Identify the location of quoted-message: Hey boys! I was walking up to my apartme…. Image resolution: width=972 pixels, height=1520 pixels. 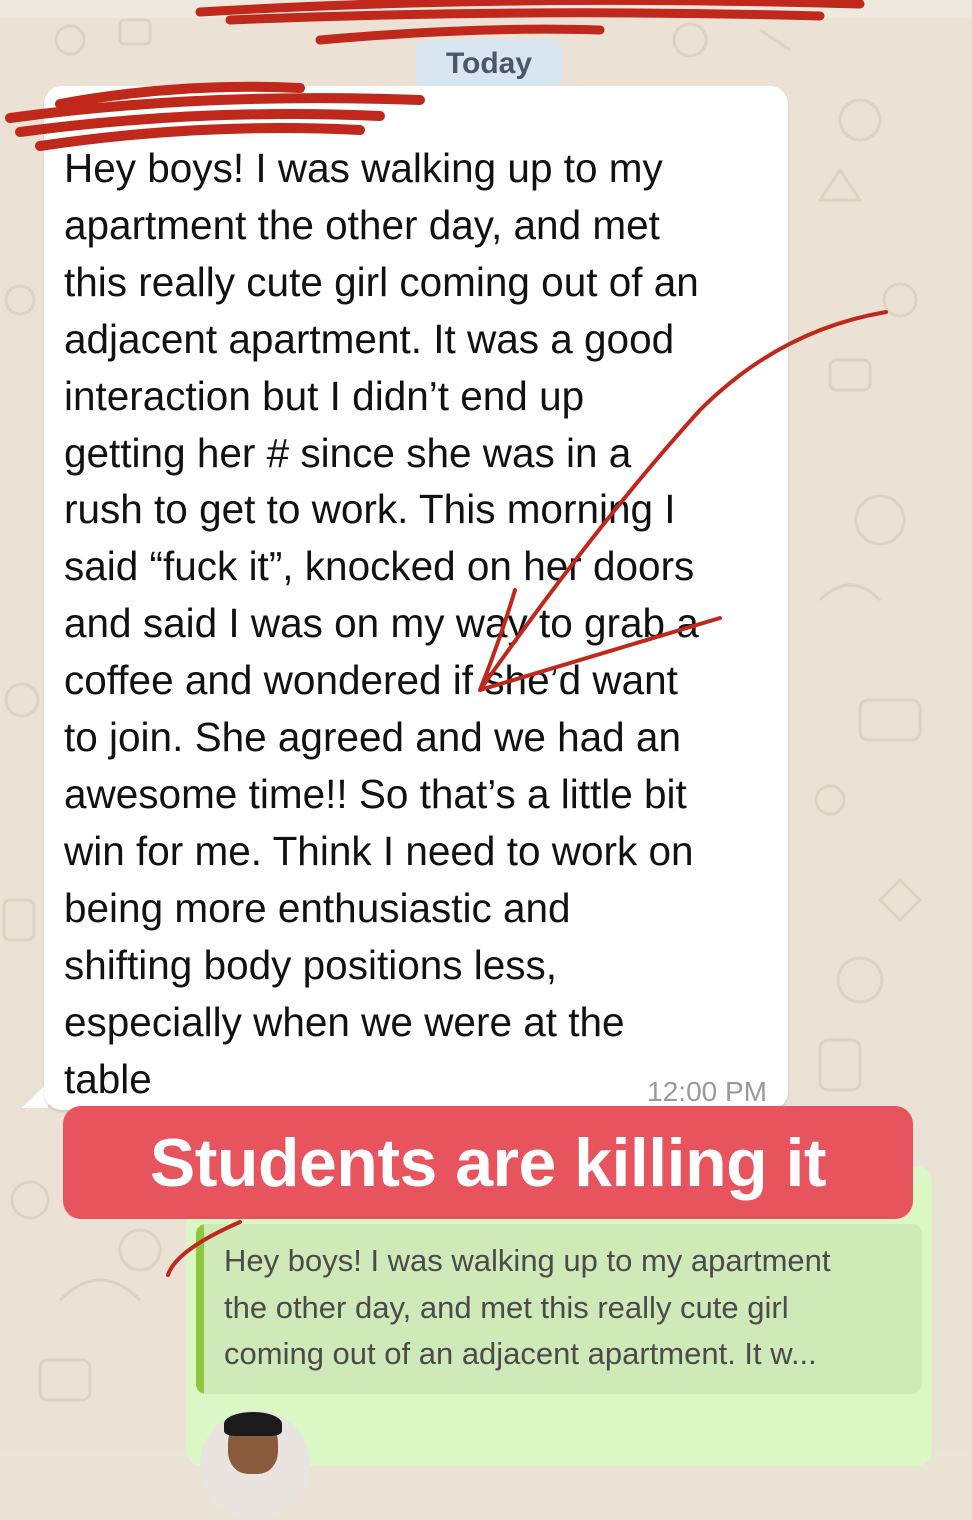
(559, 1309).